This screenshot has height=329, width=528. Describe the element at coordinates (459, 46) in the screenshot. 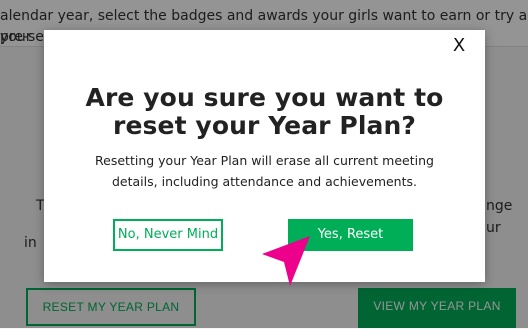

I see `close-icon: X` at that location.